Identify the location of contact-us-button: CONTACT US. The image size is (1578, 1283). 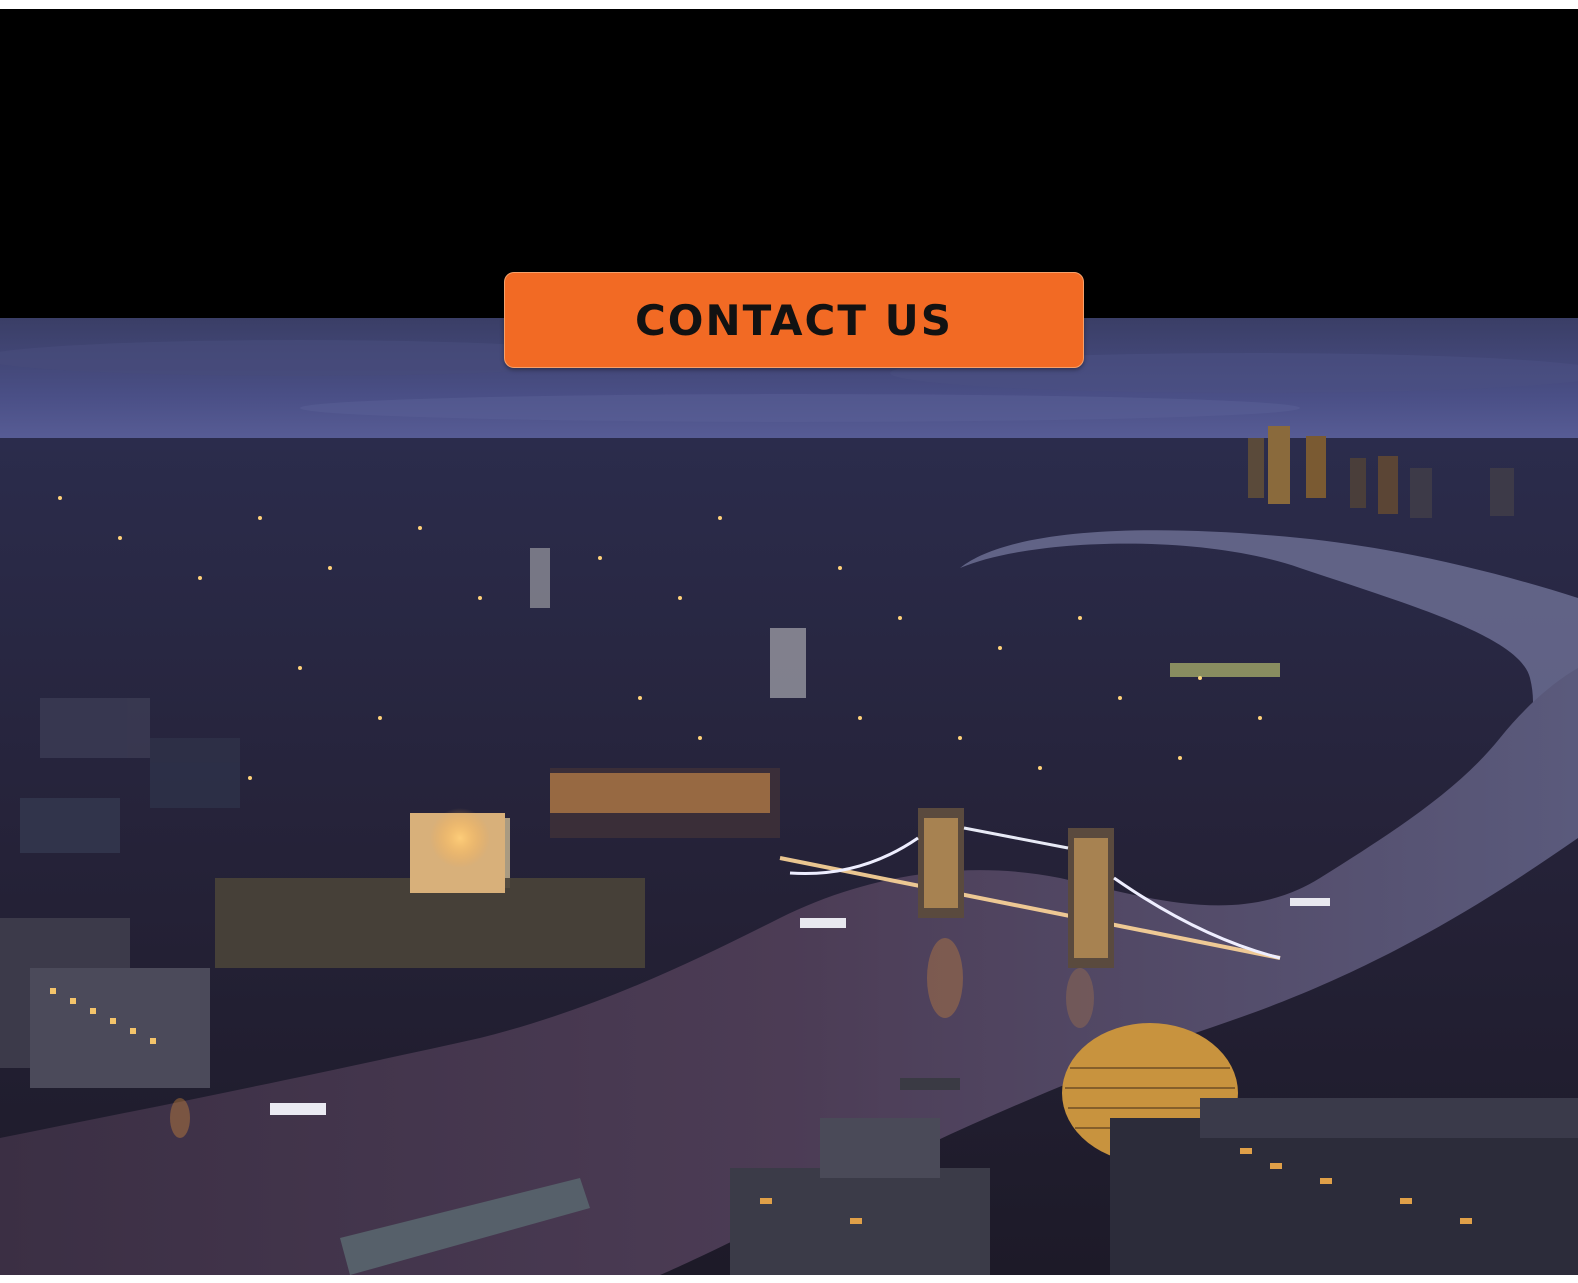
(794, 320).